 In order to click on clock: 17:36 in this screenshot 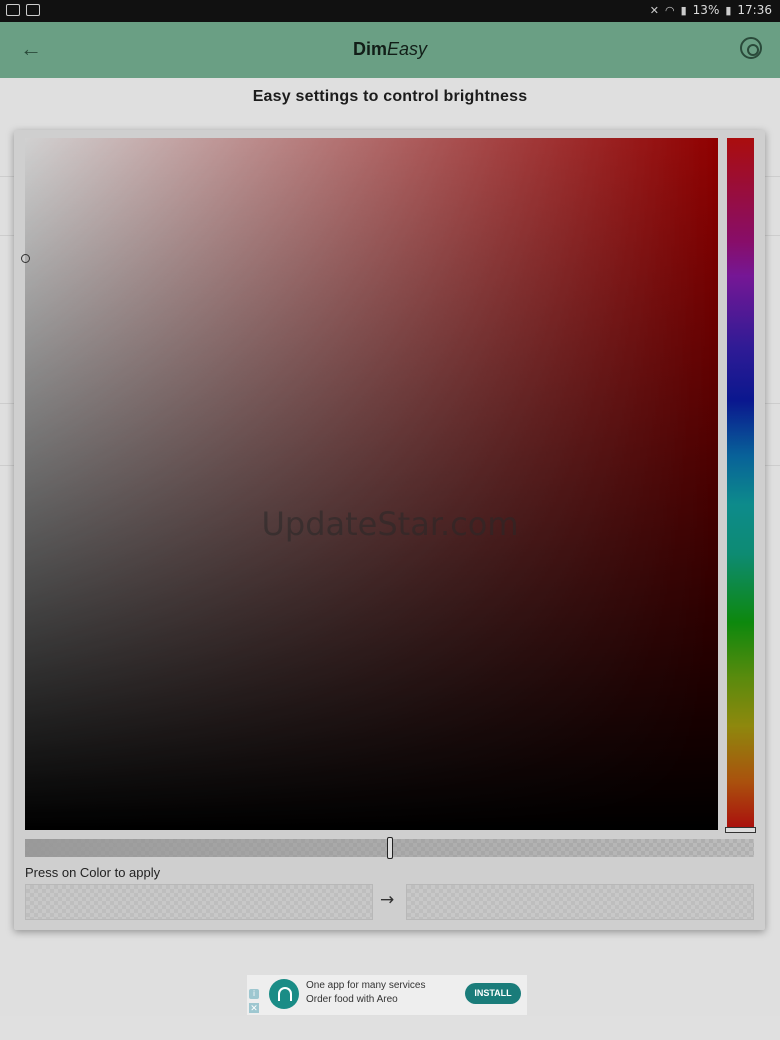, I will do `click(754, 10)`.